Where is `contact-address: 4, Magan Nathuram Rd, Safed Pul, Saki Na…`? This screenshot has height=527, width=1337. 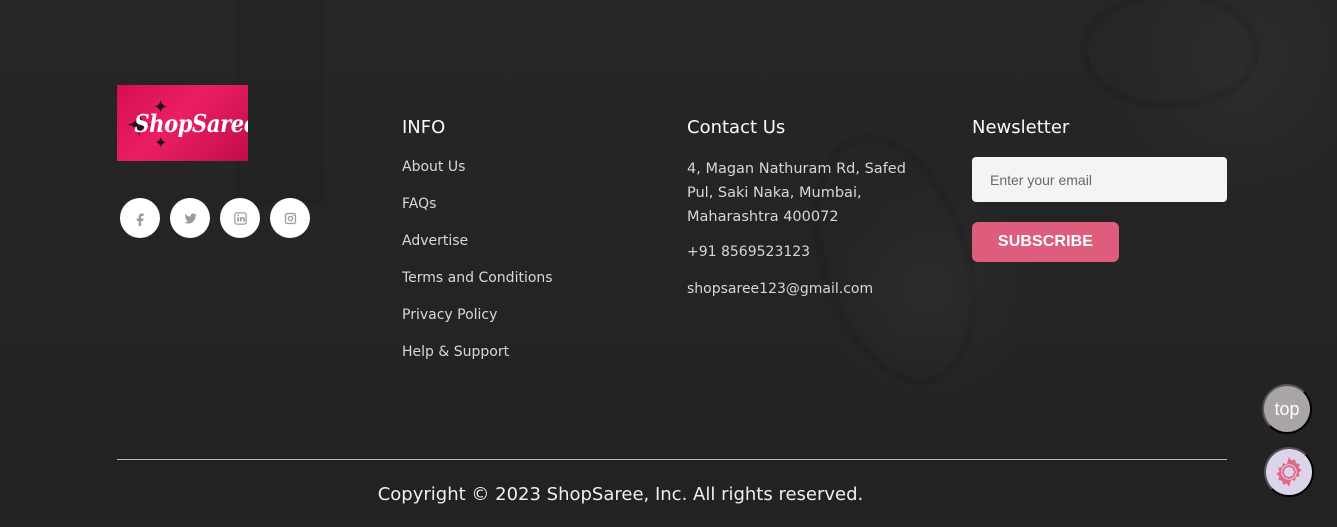
contact-address: 4, Magan Nathuram Rd, Safed Pul, Saki Na… is located at coordinates (796, 193).